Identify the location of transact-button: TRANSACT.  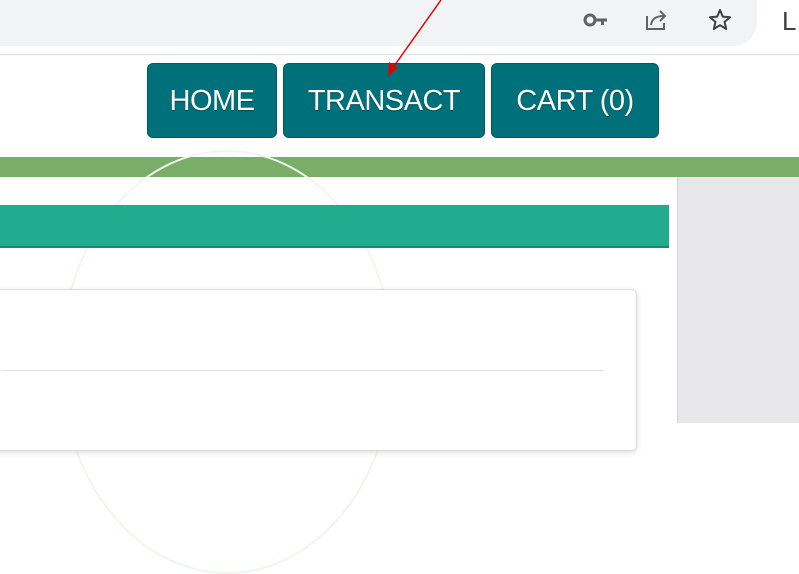
(384, 100).